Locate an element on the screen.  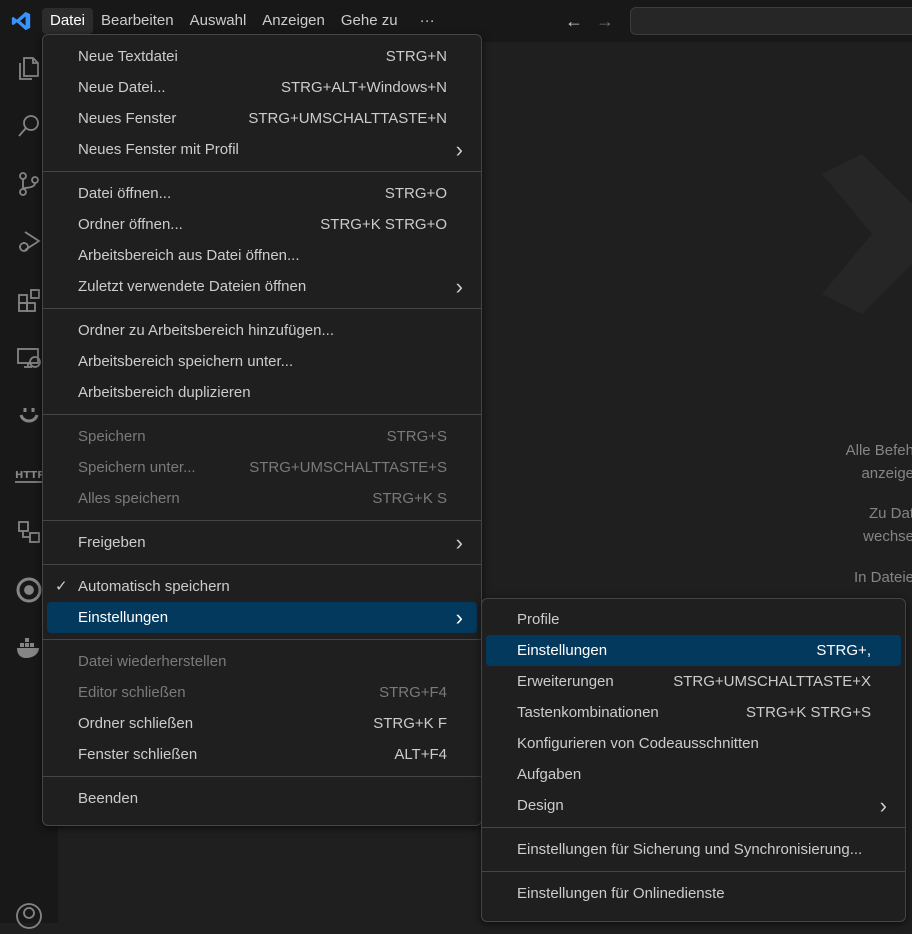
menu-item-design: Design › is located at coordinates (693, 805).